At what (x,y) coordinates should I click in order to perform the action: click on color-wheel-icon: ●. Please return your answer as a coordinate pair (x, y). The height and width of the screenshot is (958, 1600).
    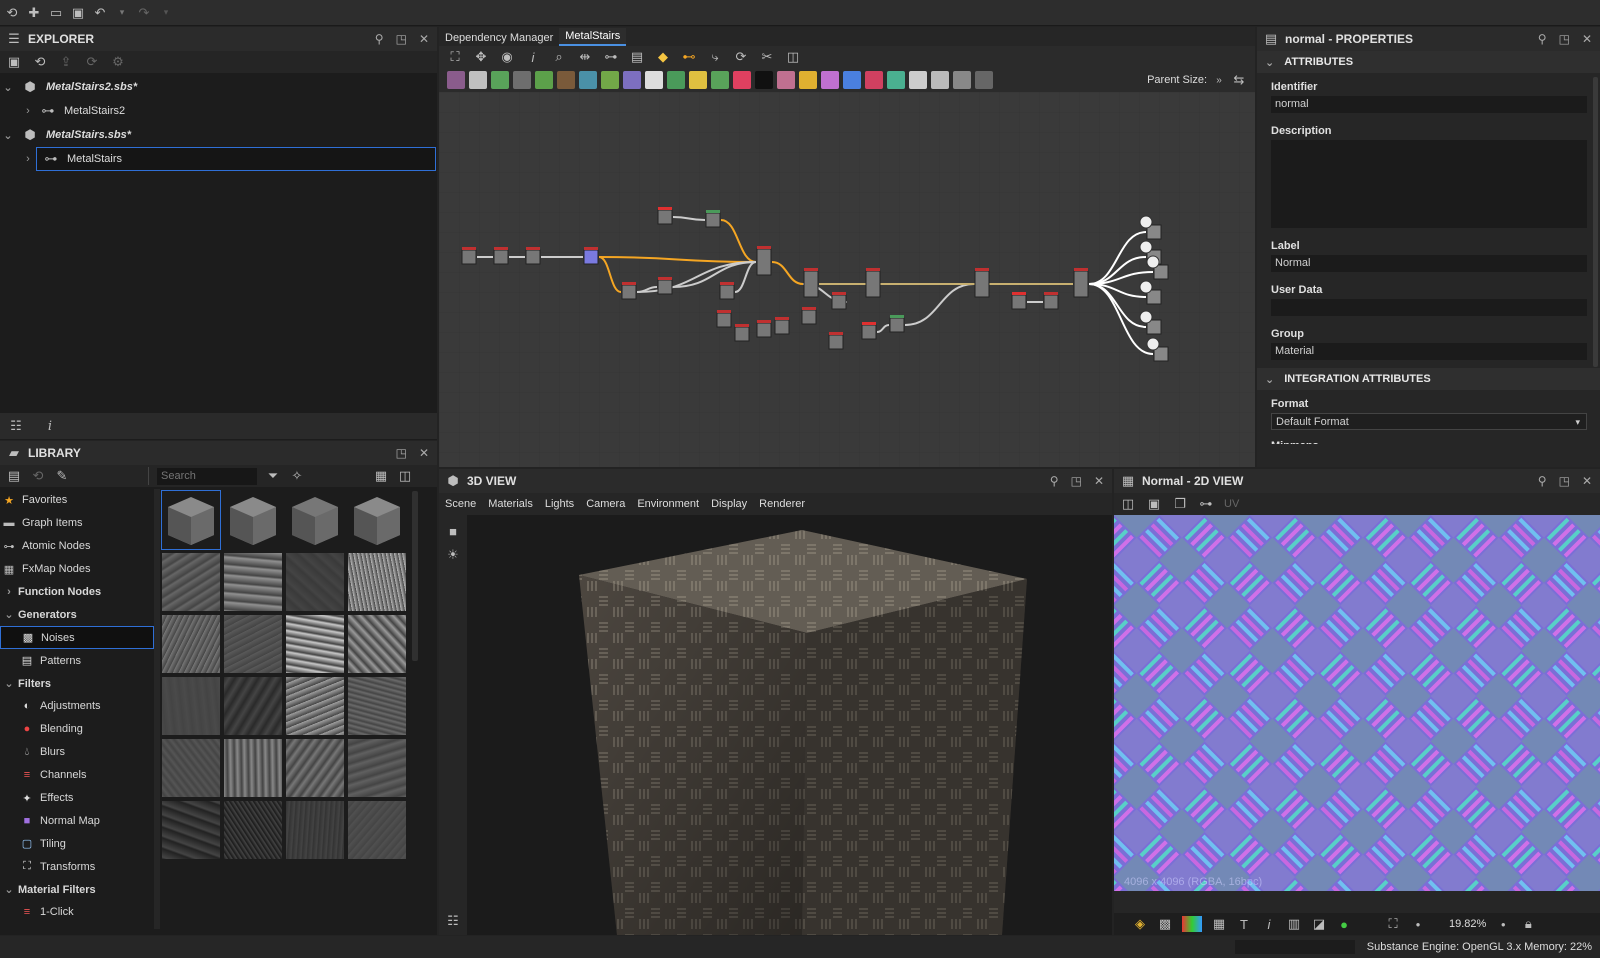
    Looking at the image, I should click on (1344, 924).